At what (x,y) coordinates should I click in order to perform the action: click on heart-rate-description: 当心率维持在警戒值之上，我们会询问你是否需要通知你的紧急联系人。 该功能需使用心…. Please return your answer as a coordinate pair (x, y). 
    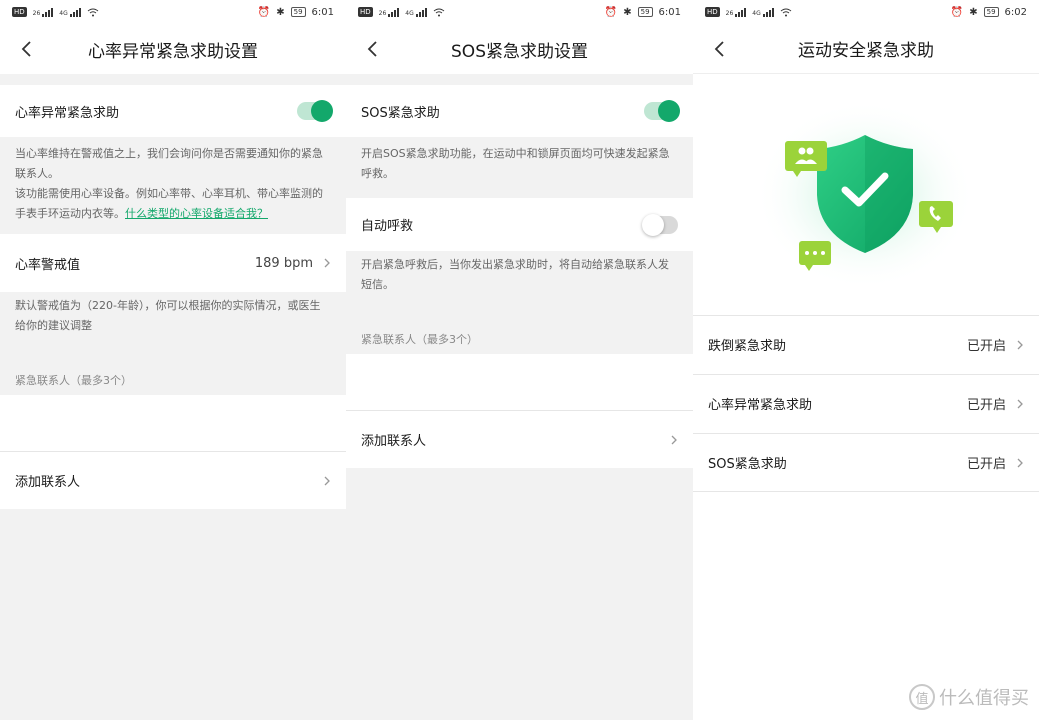
    Looking at the image, I should click on (173, 184).